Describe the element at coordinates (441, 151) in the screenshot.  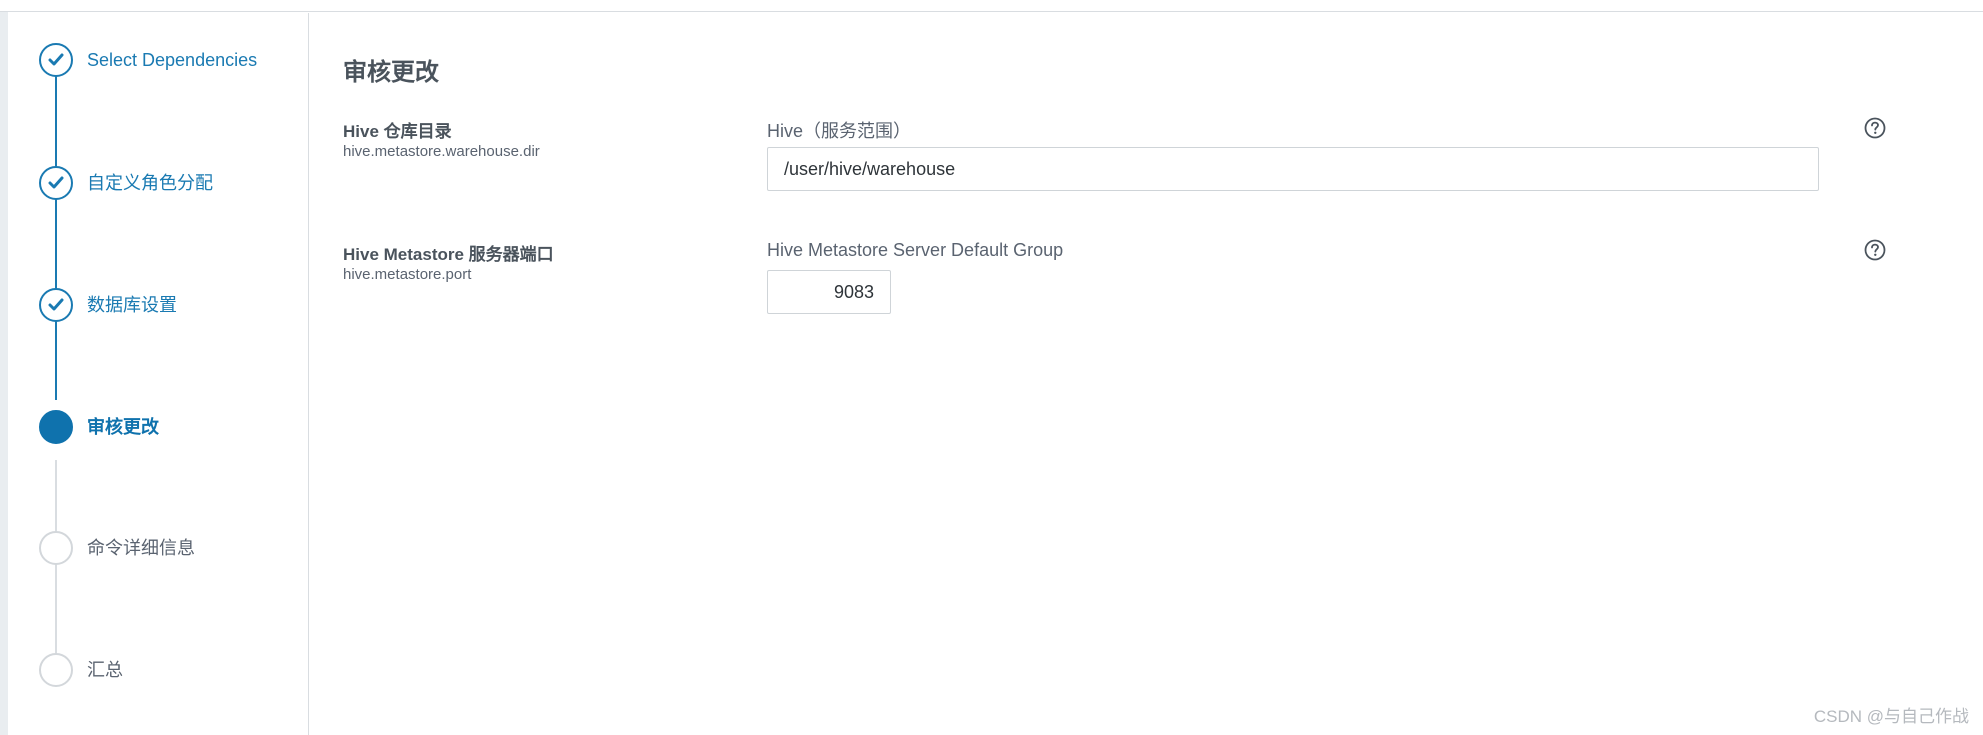
I see `property-key: hive.metastore.warehouse.dir` at that location.